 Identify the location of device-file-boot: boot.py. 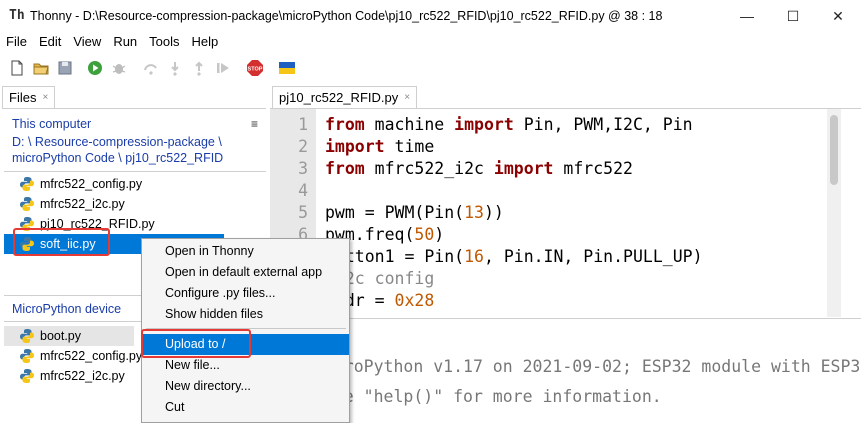
(69, 336).